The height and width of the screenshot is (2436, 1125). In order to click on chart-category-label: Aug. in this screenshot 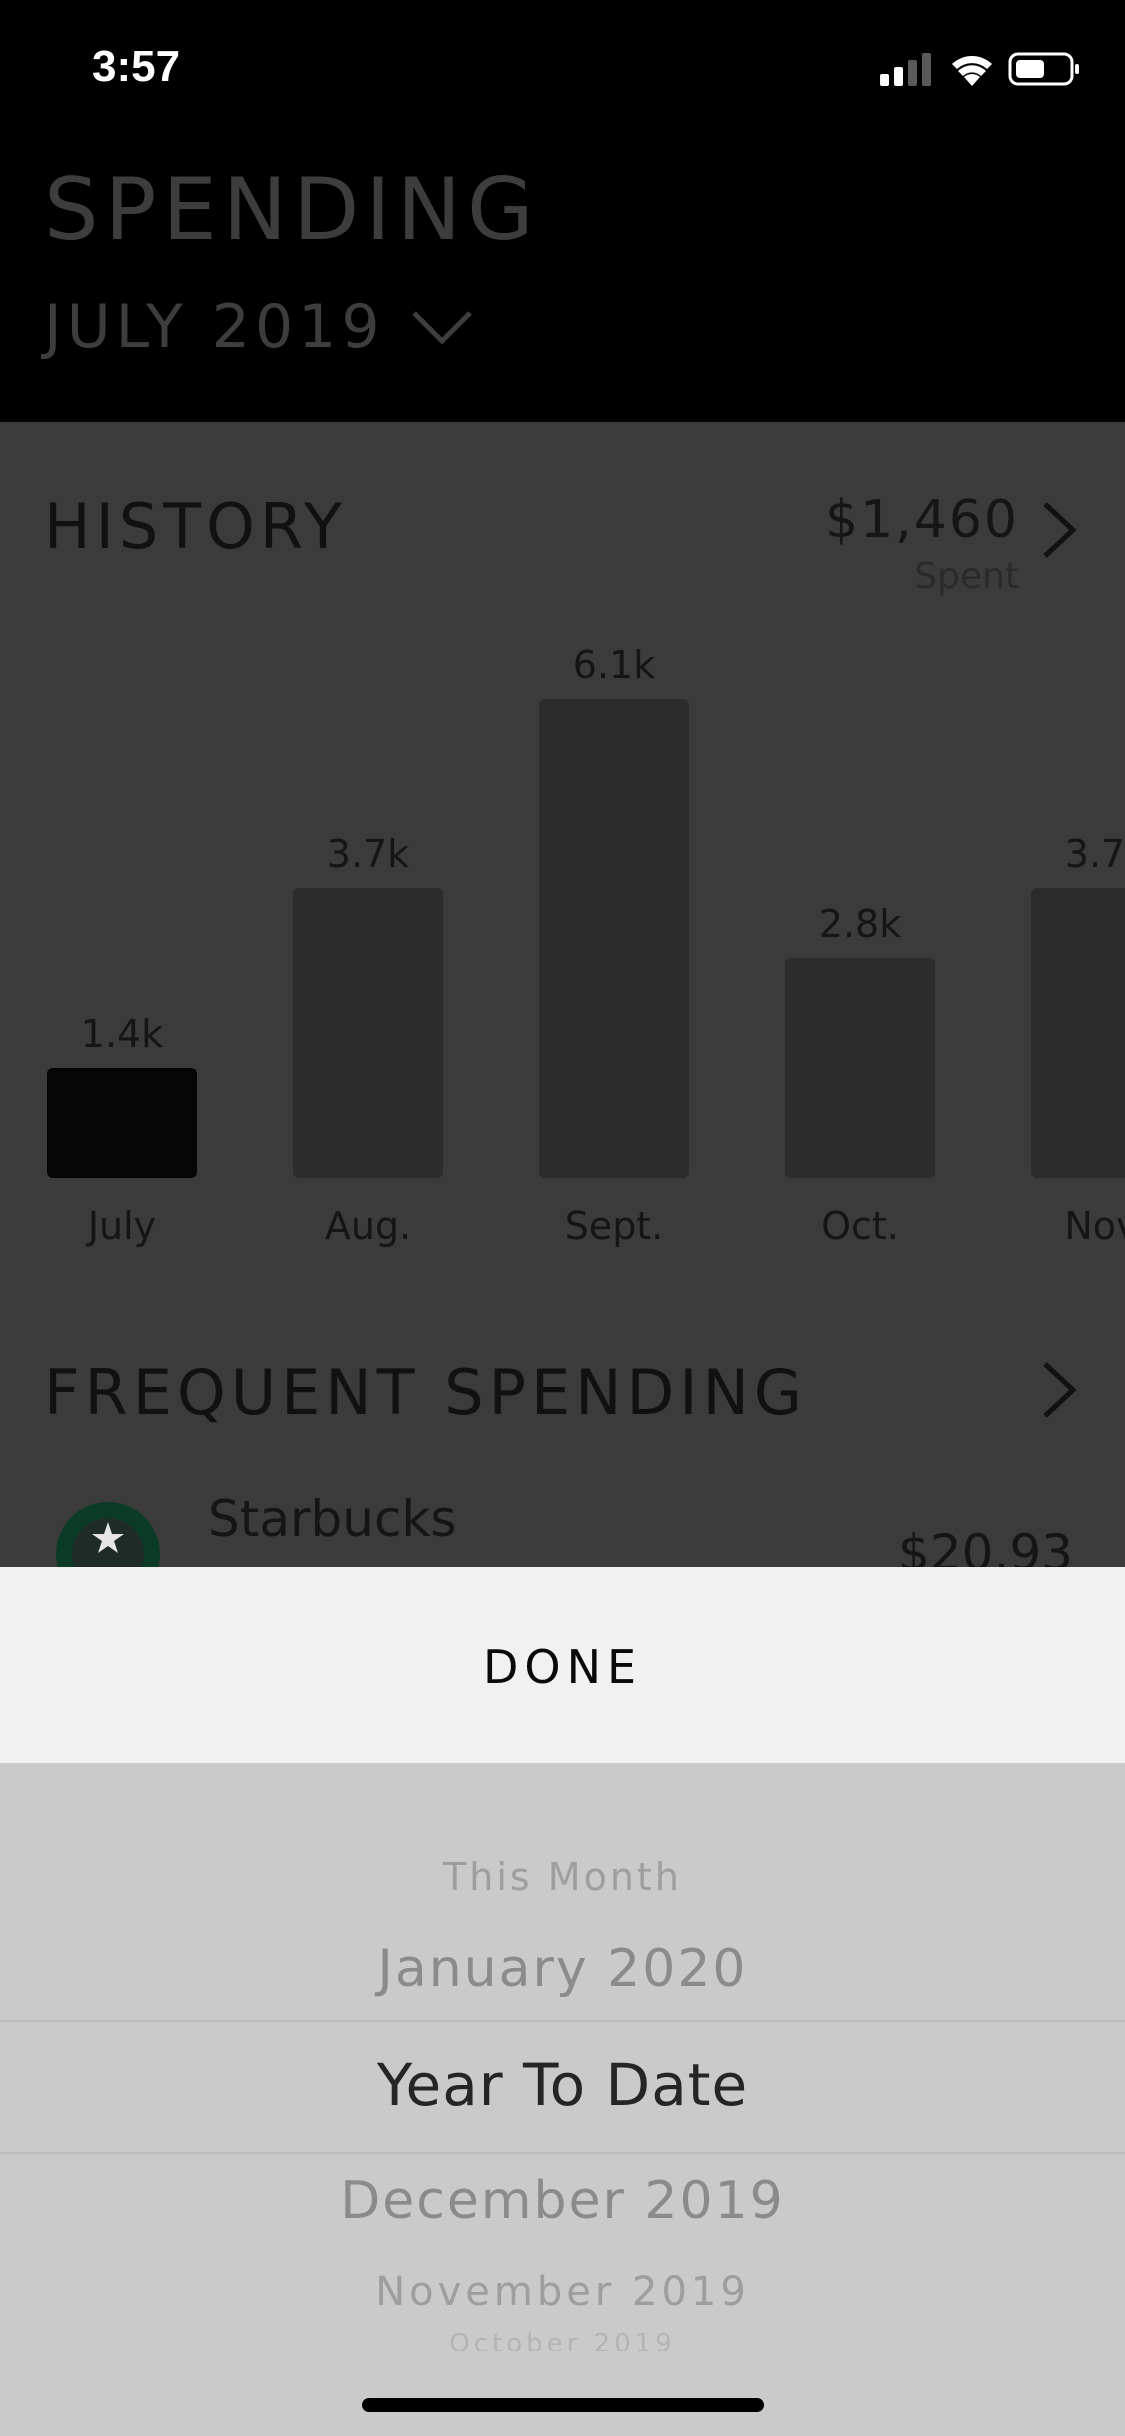, I will do `click(368, 1226)`.